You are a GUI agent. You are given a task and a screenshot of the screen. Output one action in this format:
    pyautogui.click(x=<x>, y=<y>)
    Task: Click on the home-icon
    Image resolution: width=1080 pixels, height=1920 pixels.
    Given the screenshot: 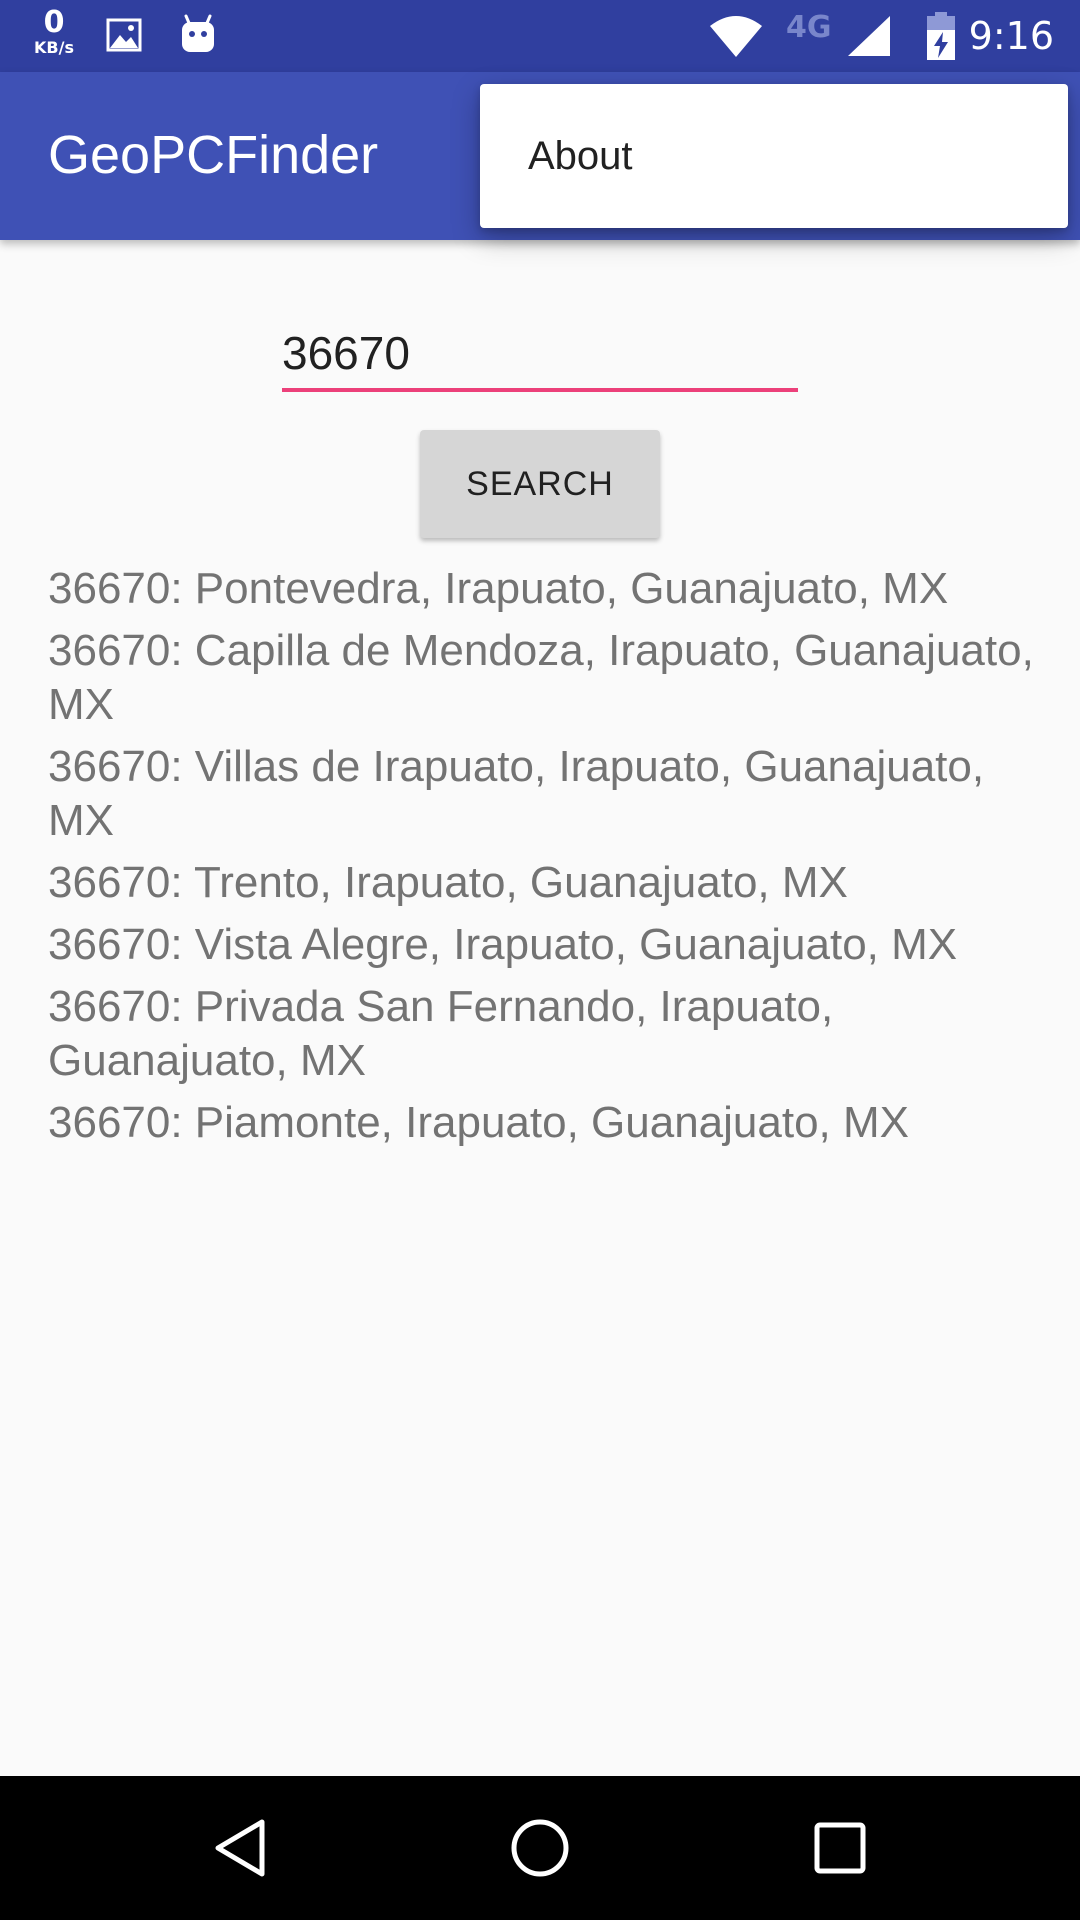 What is the action you would take?
    pyautogui.click(x=540, y=1848)
    